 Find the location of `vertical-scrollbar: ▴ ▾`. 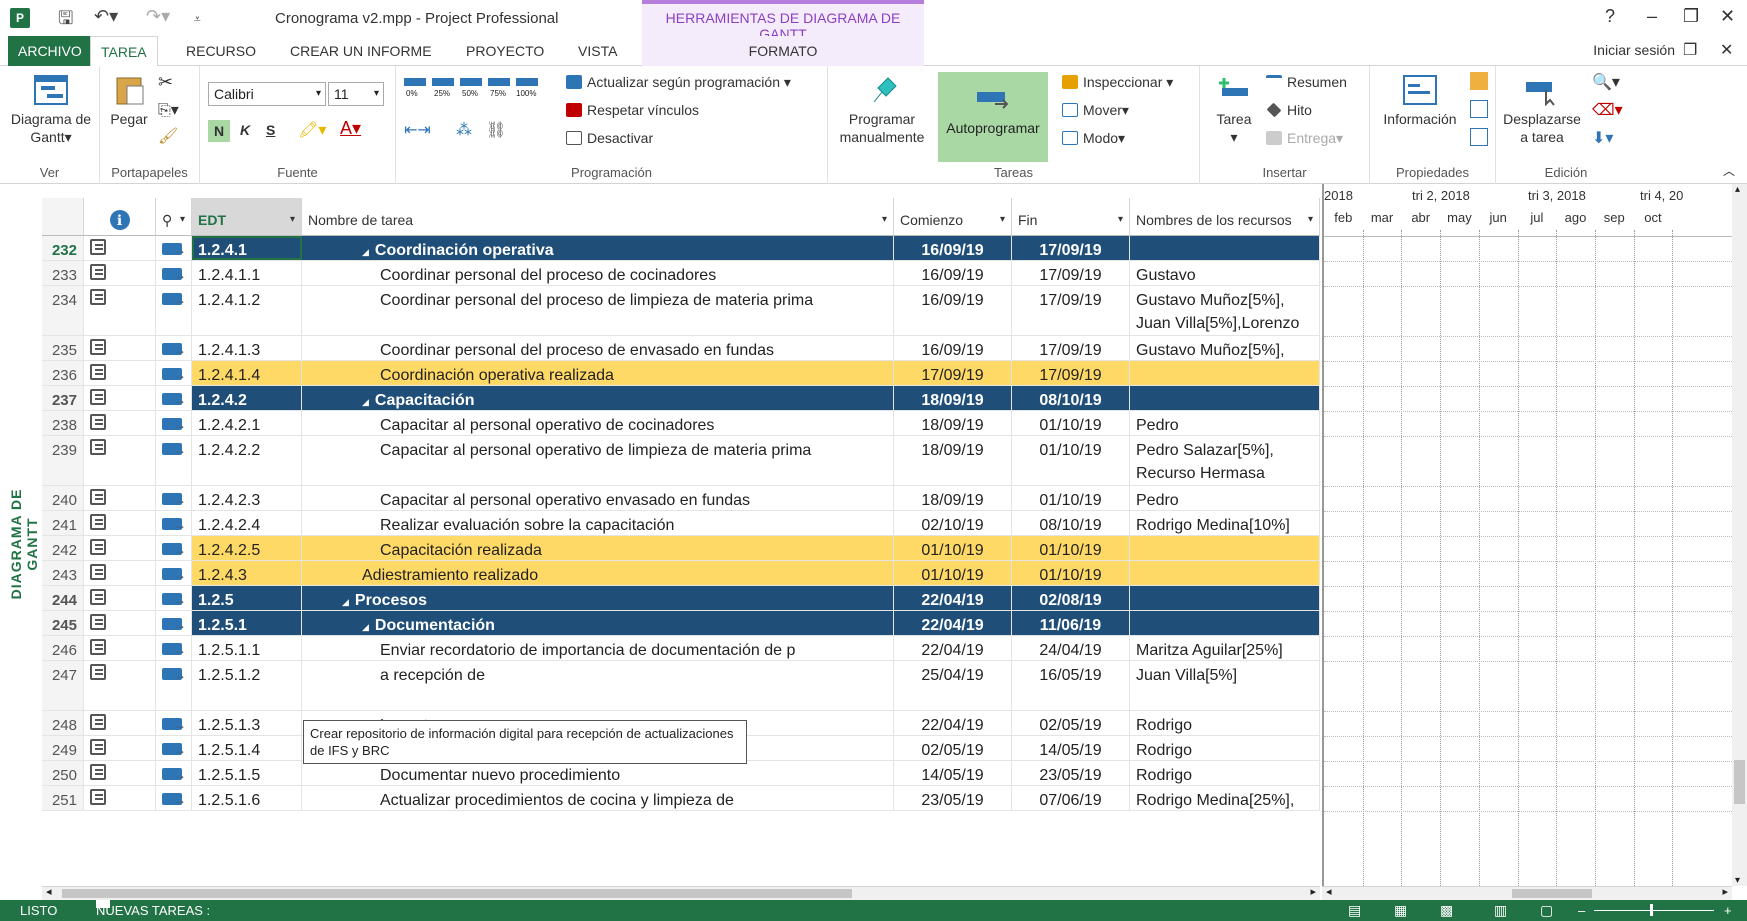

vertical-scrollbar: ▴ ▾ is located at coordinates (1739, 535).